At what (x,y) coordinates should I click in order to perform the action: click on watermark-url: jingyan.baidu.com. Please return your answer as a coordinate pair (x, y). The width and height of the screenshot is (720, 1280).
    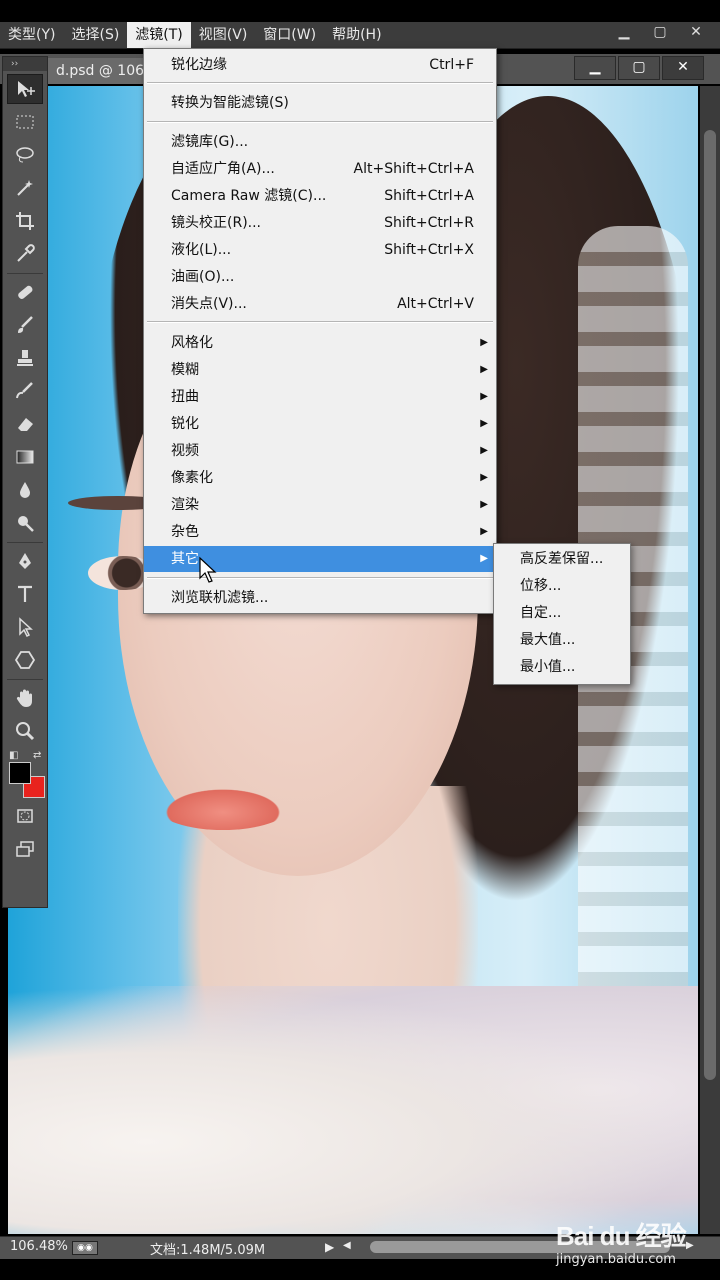
    Looking at the image, I should click on (616, 1259).